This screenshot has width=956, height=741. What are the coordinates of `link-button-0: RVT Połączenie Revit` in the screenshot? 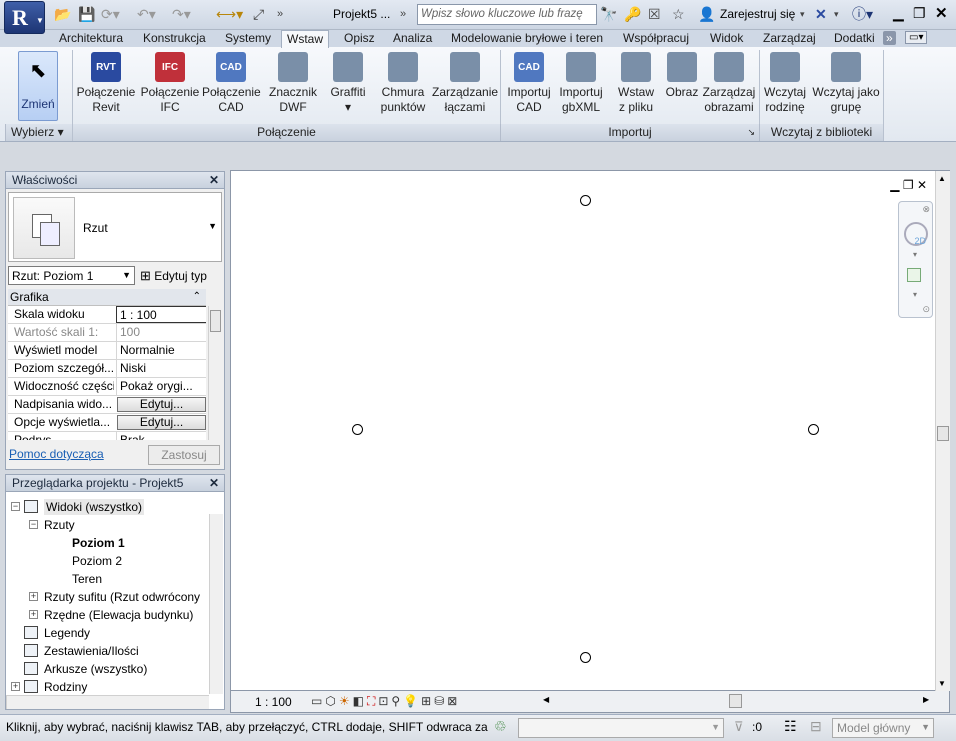 It's located at (106, 83).